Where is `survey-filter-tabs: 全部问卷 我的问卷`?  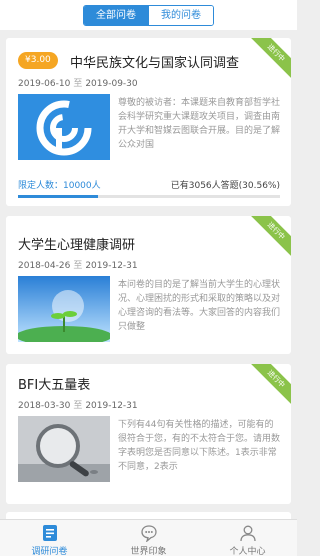
survey-filter-tabs: 全部问卷 我的问卷 is located at coordinates (148, 15).